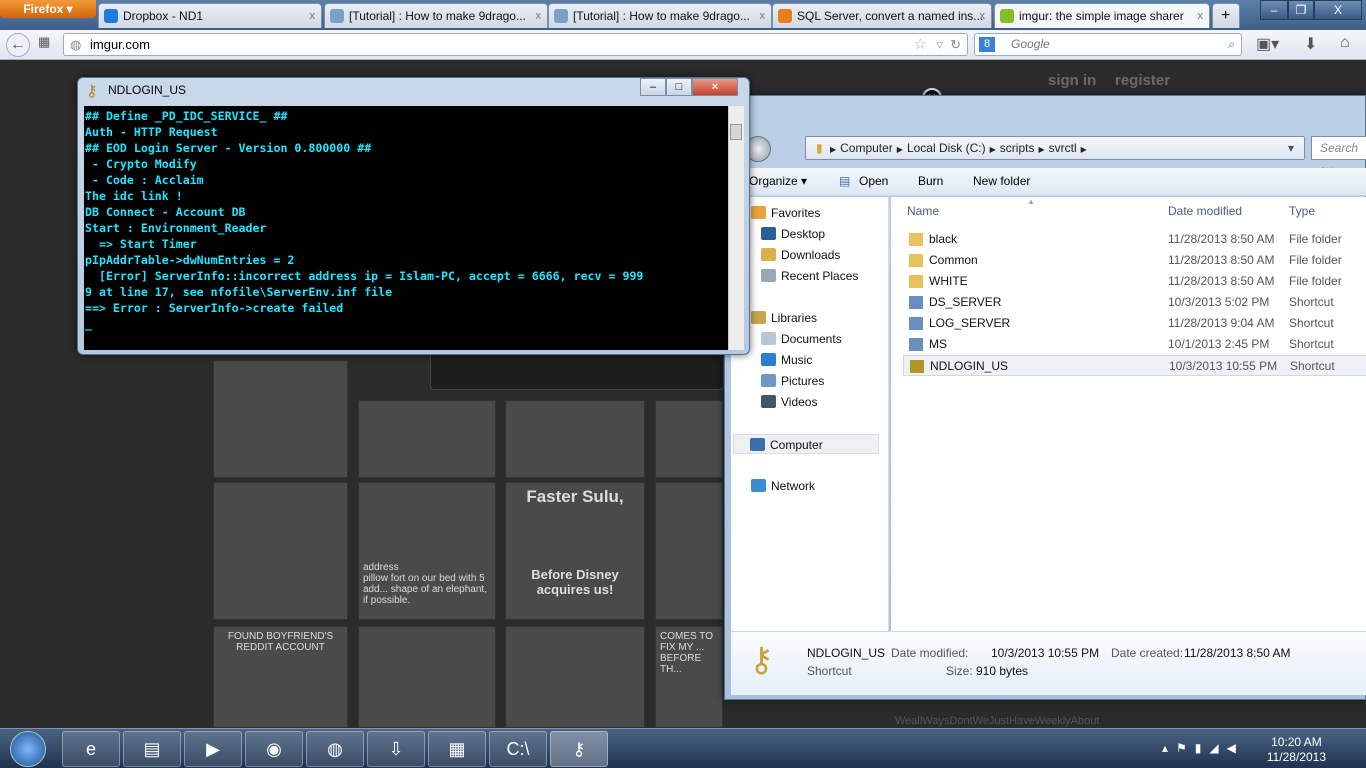 The image size is (1366, 768). I want to click on taskbar-control-panel: ▦, so click(457, 749).